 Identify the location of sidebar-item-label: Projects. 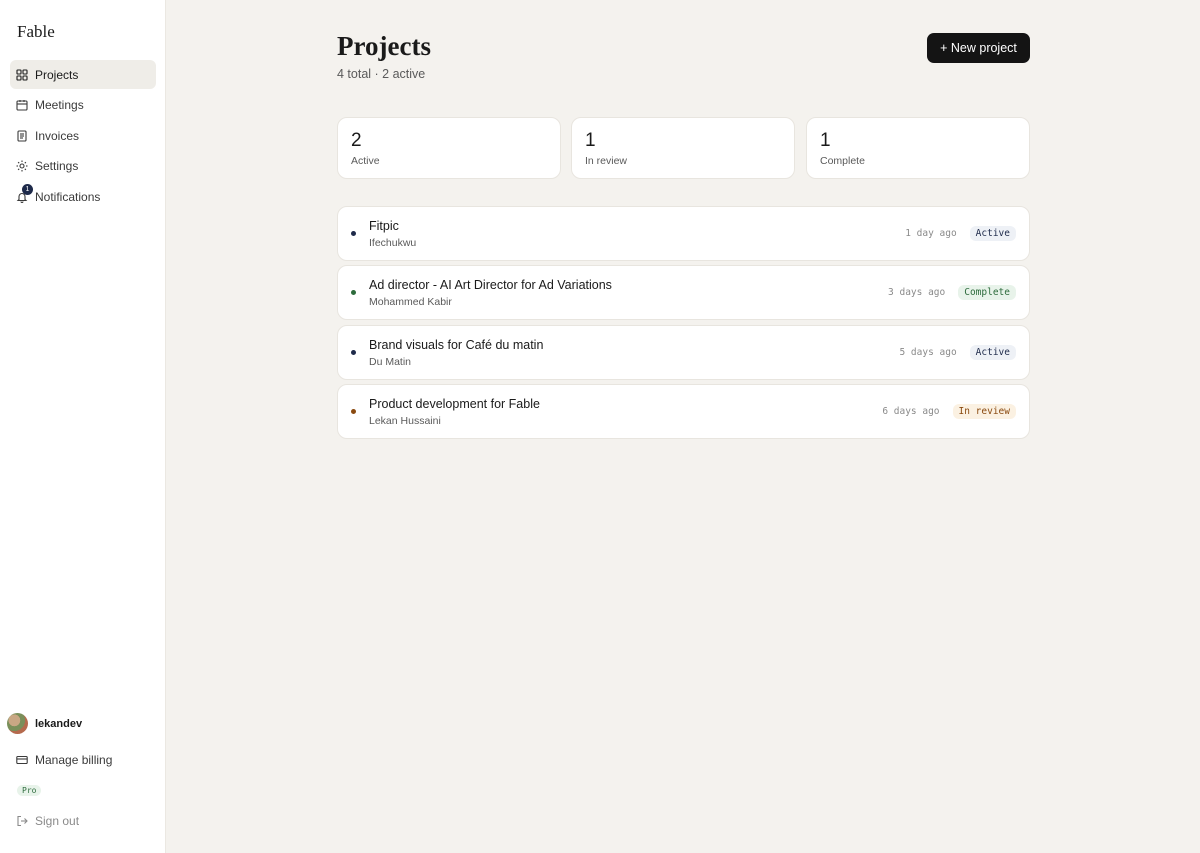
(57, 74).